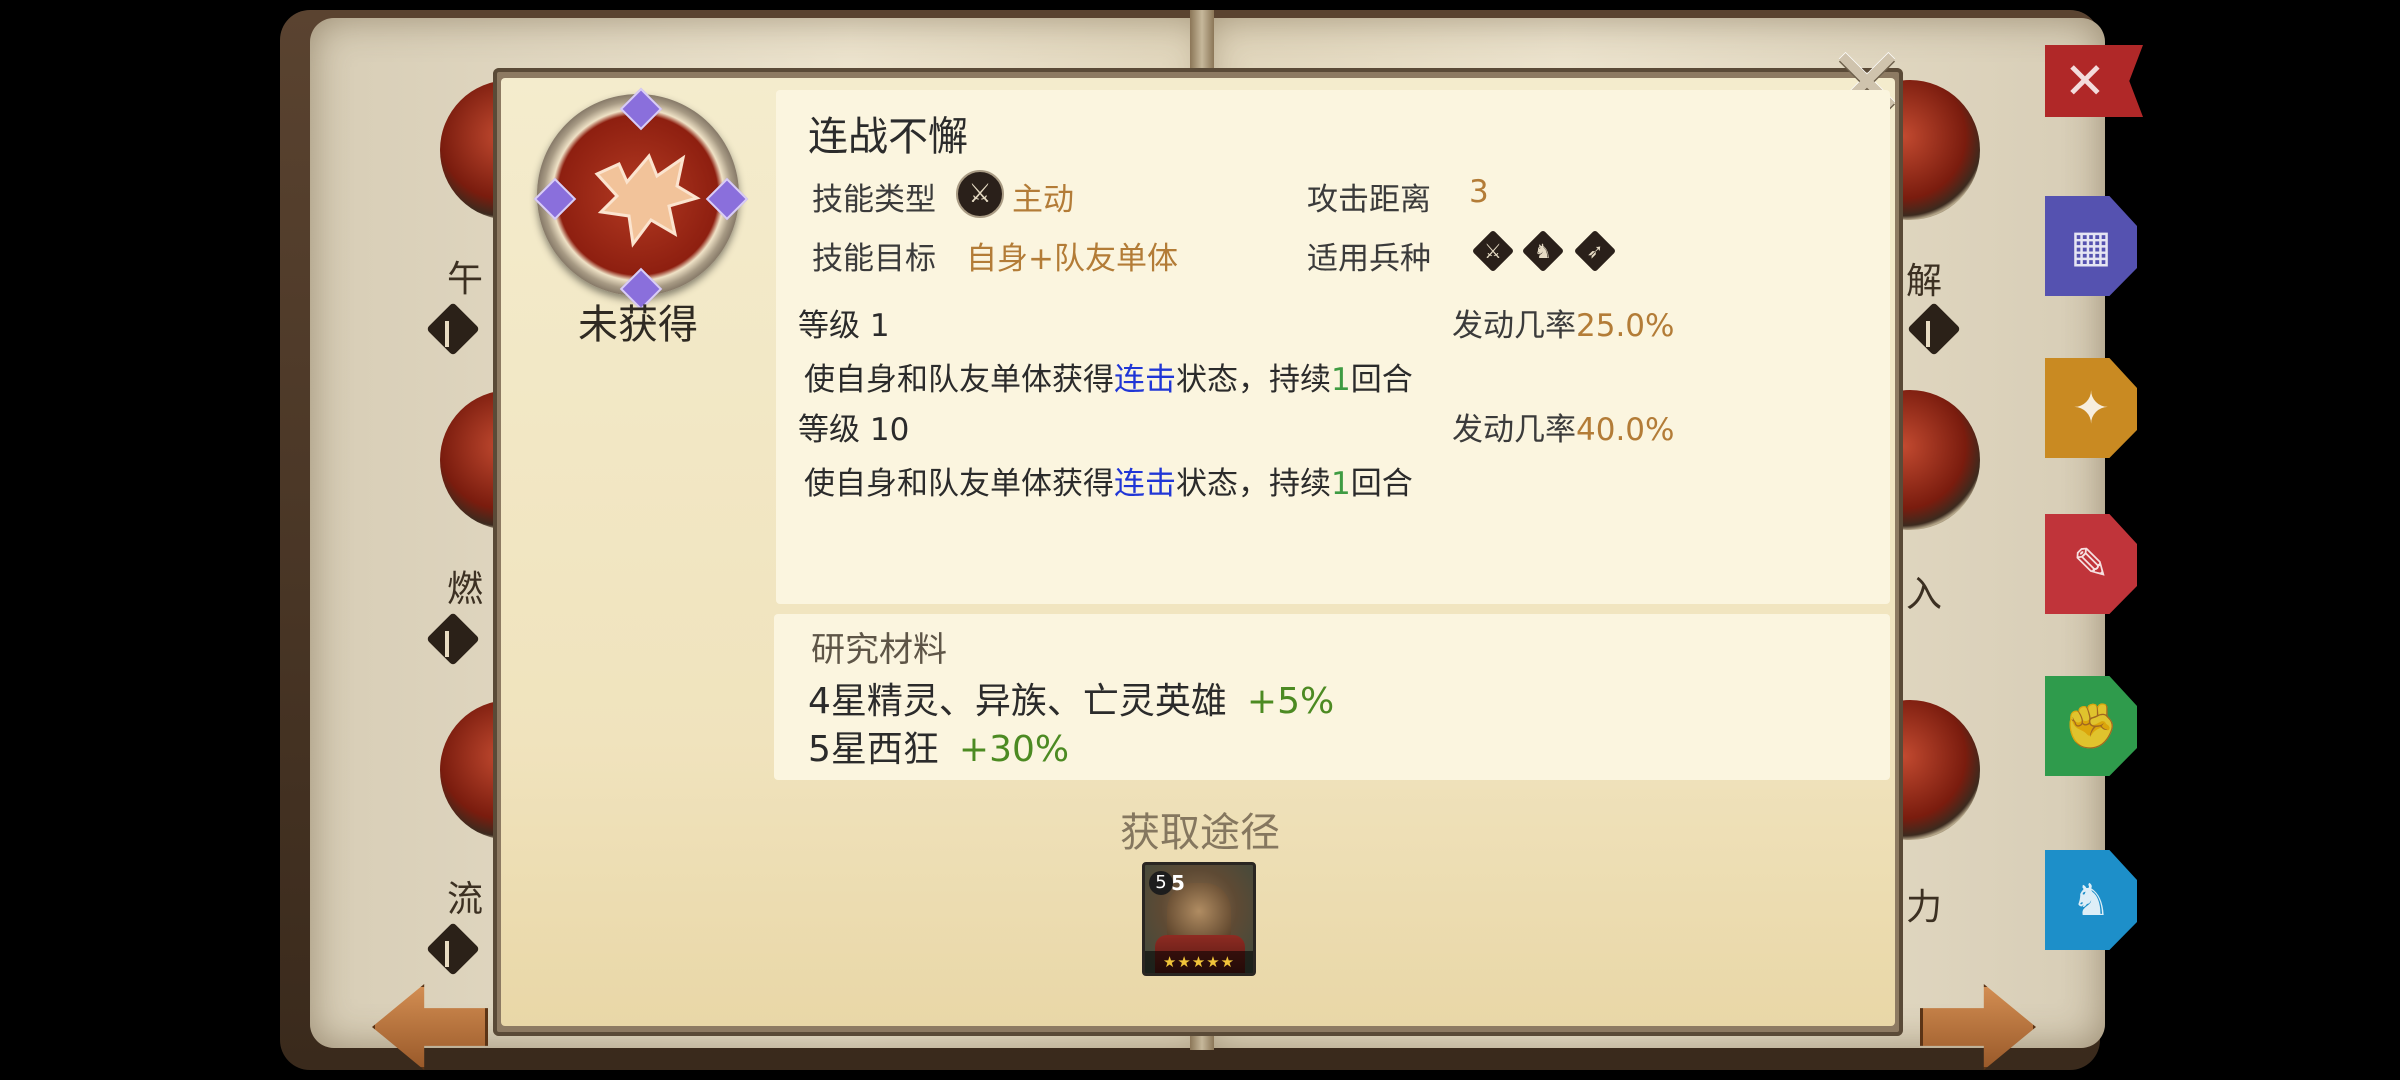 The image size is (2400, 1080). Describe the element at coordinates (1161, 883) in the screenshot. I see `hero-level-badge: 5` at that location.